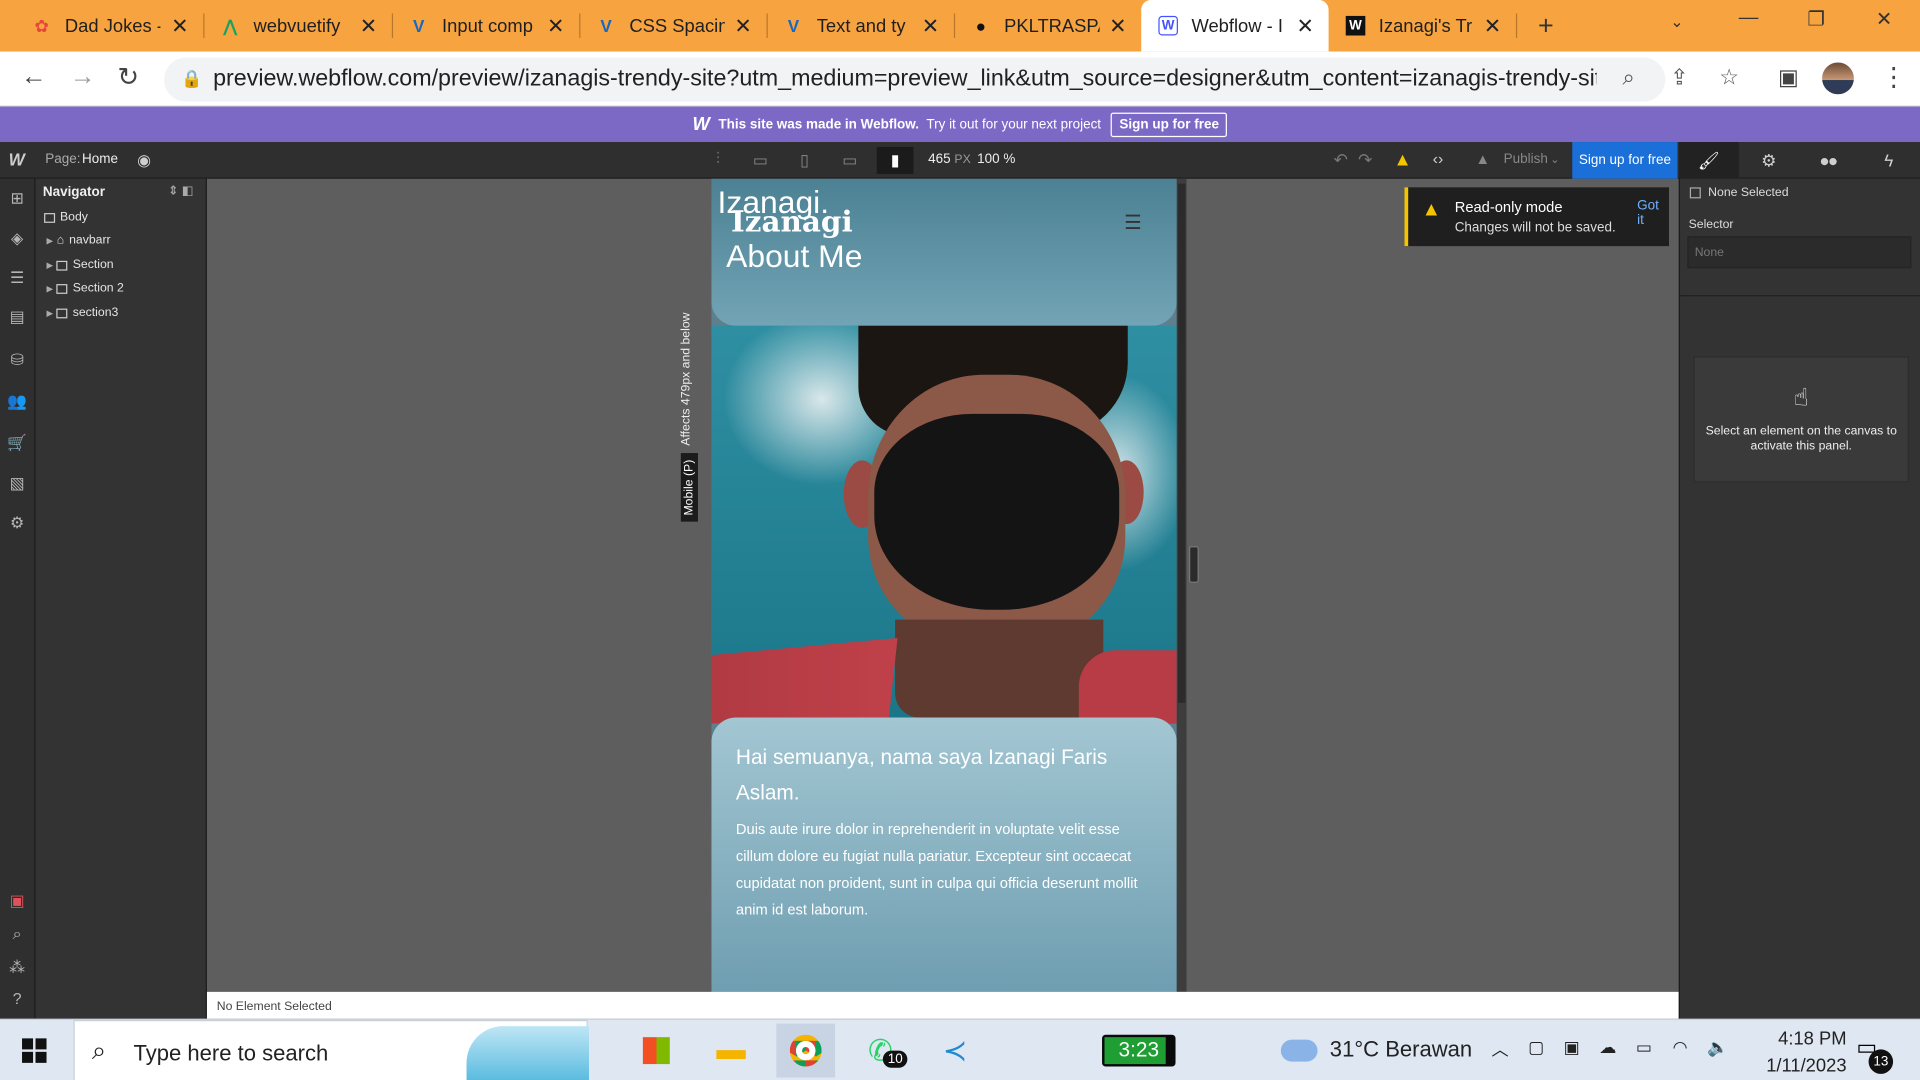  Describe the element at coordinates (1875, 1054) in the screenshot. I see `notifications-icon: ▭ 13` at that location.